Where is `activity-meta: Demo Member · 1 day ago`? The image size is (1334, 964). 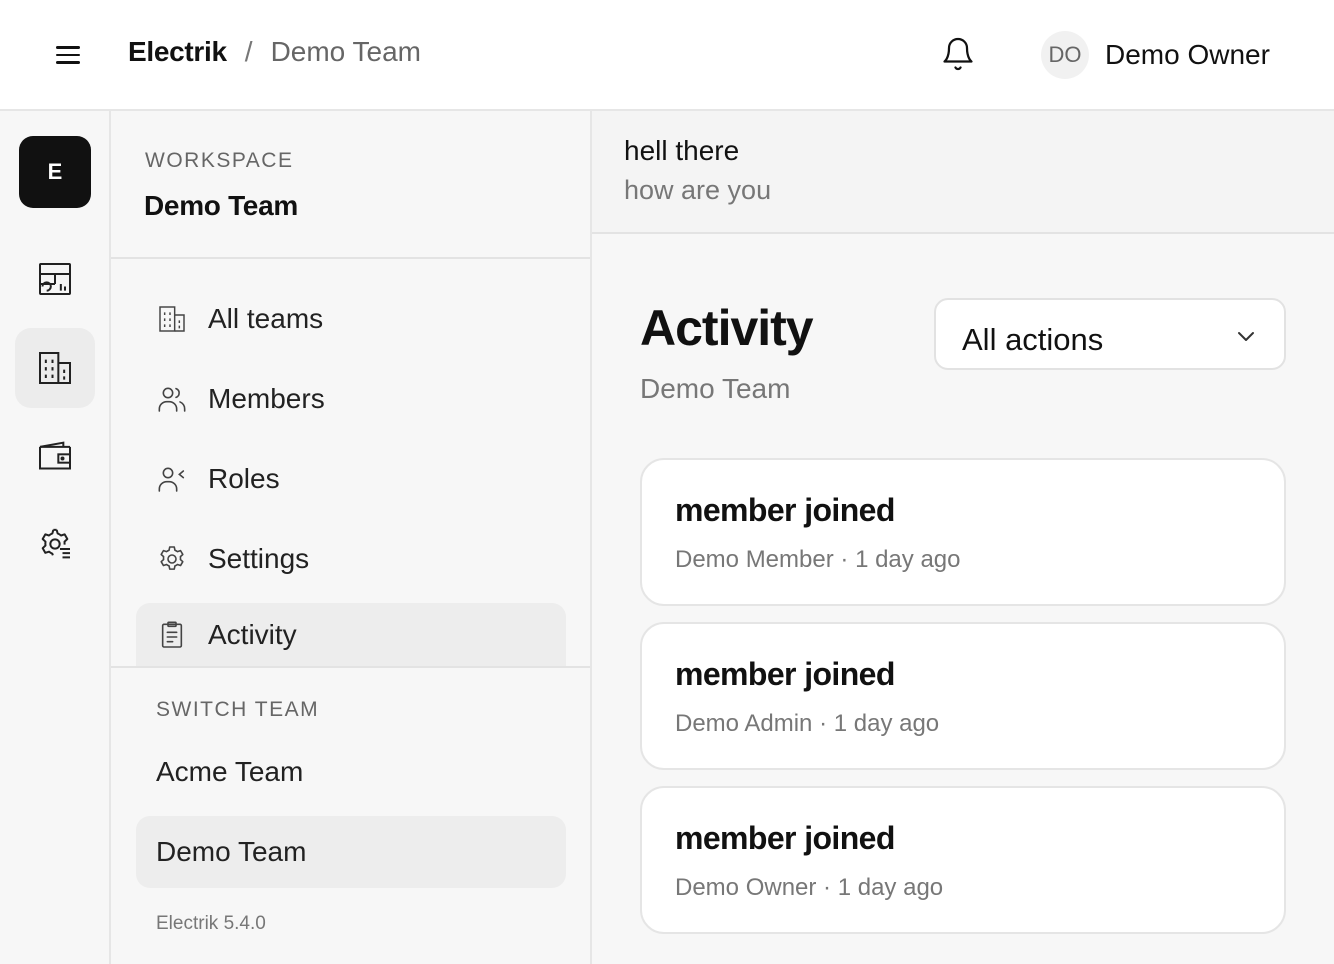
activity-meta: Demo Member · 1 day ago is located at coordinates (817, 560).